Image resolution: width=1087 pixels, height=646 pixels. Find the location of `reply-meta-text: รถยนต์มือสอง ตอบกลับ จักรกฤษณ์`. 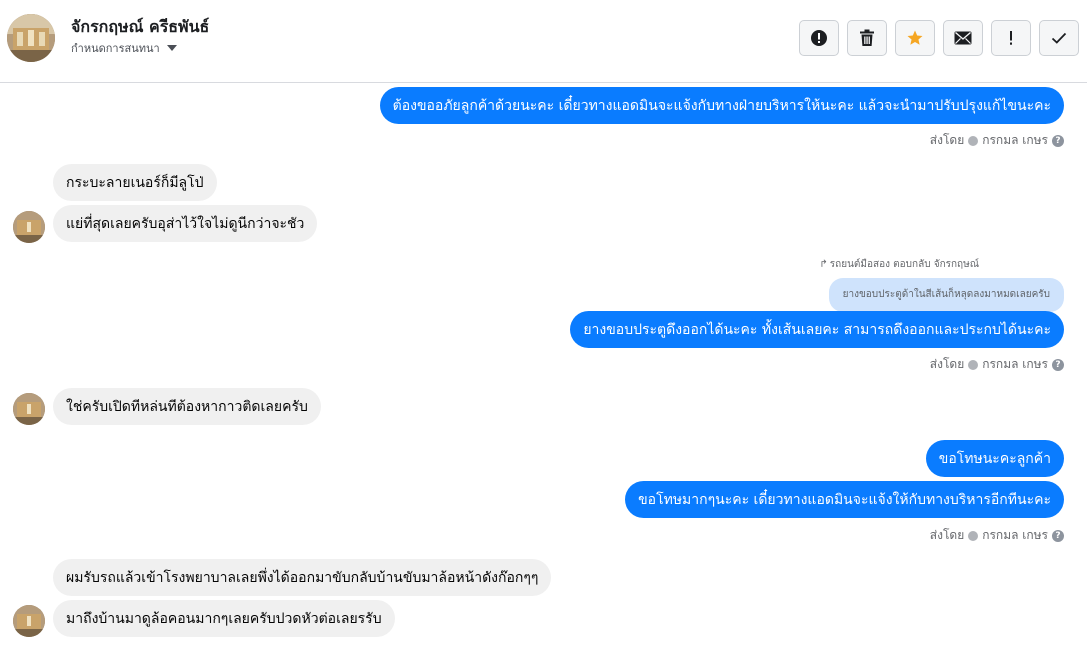

reply-meta-text: รถยนต์มือสอง ตอบกลับ จักรกฤษณ์ is located at coordinates (904, 264).